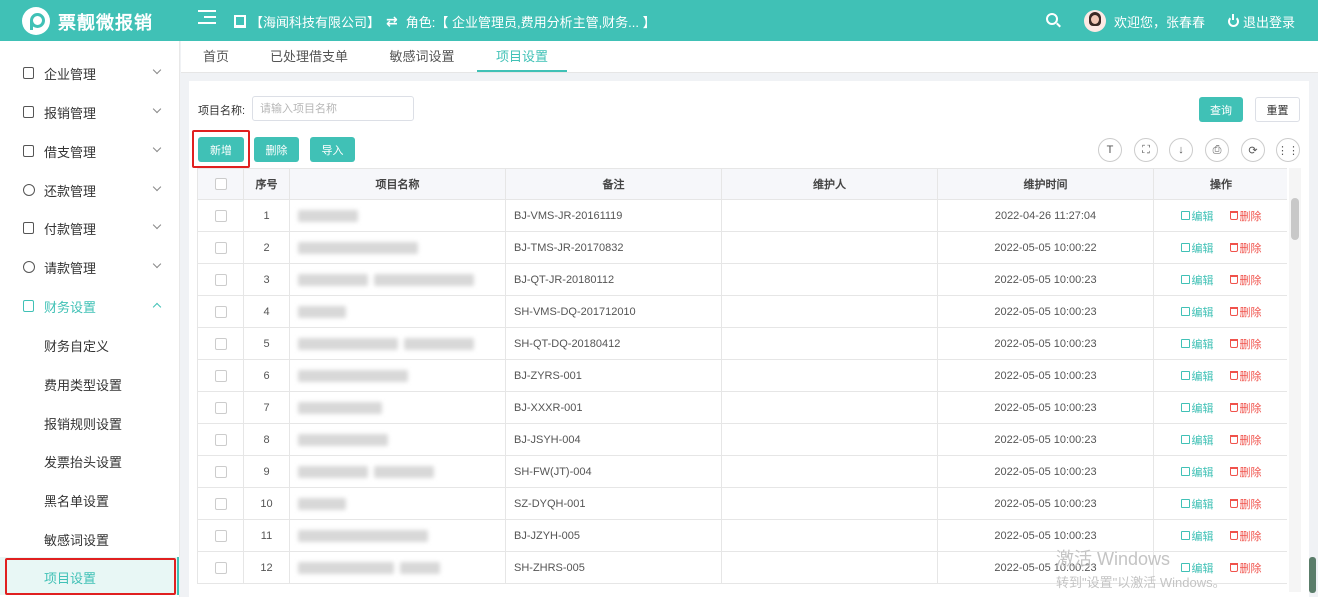  I want to click on query-button: 查询, so click(1221, 109).